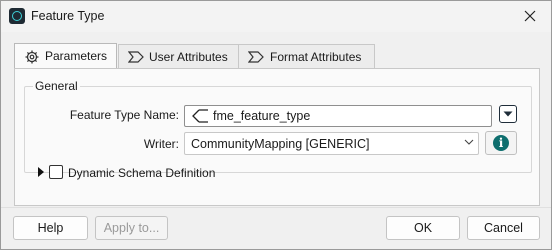 The height and width of the screenshot is (250, 552). What do you see at coordinates (262, 116) in the screenshot?
I see `feature-type-name-value: fme_feature_type` at bounding box center [262, 116].